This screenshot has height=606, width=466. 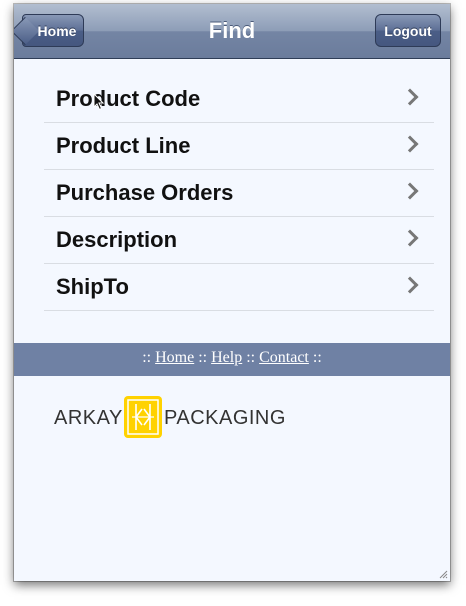 What do you see at coordinates (284, 357) in the screenshot?
I see `footer-contact-link: Contact` at bounding box center [284, 357].